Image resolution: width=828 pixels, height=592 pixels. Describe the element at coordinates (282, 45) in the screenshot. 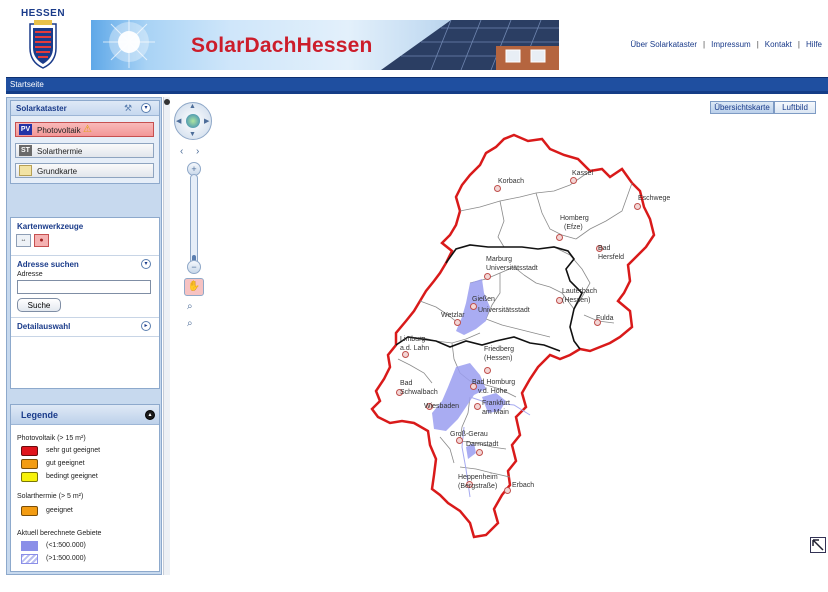

I see `site-title: SolarDachHessen` at that location.